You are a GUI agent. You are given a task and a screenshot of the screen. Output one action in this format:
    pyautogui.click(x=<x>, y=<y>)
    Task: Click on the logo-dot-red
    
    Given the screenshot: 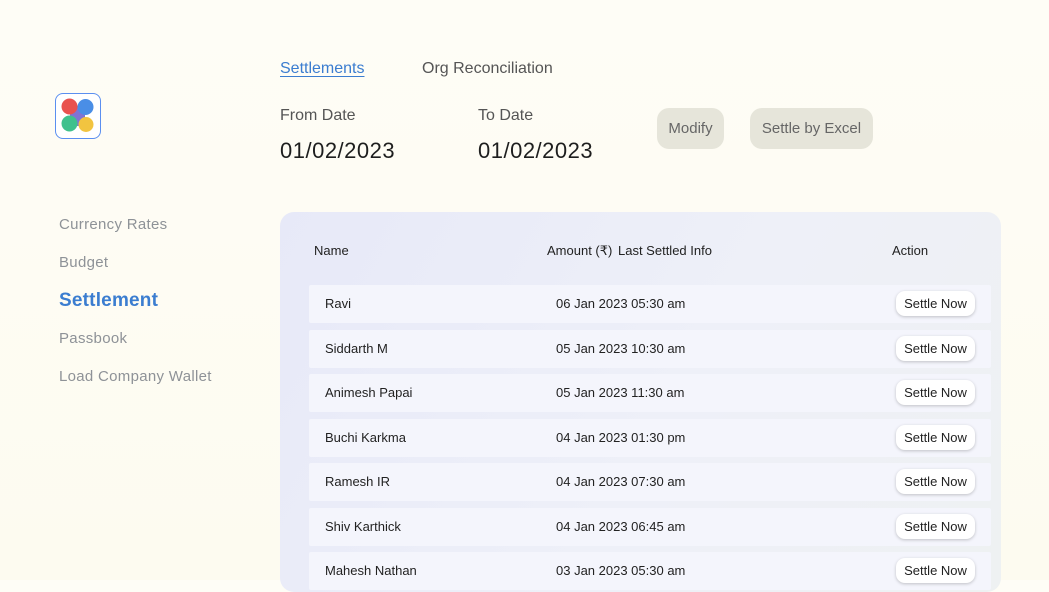 What is the action you would take?
    pyautogui.click(x=69, y=106)
    